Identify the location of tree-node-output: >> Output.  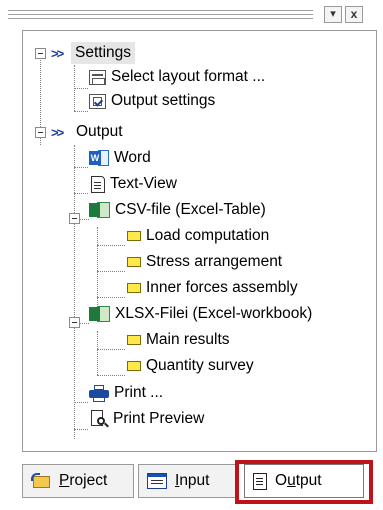
(87, 132).